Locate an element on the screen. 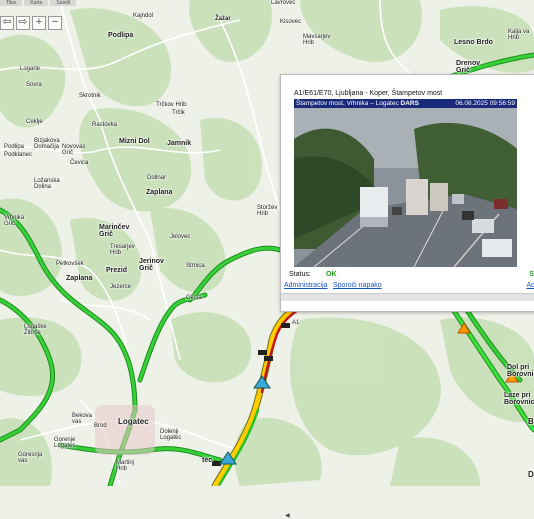  place-label-storzev: Storžev Hrib is located at coordinates (267, 211).